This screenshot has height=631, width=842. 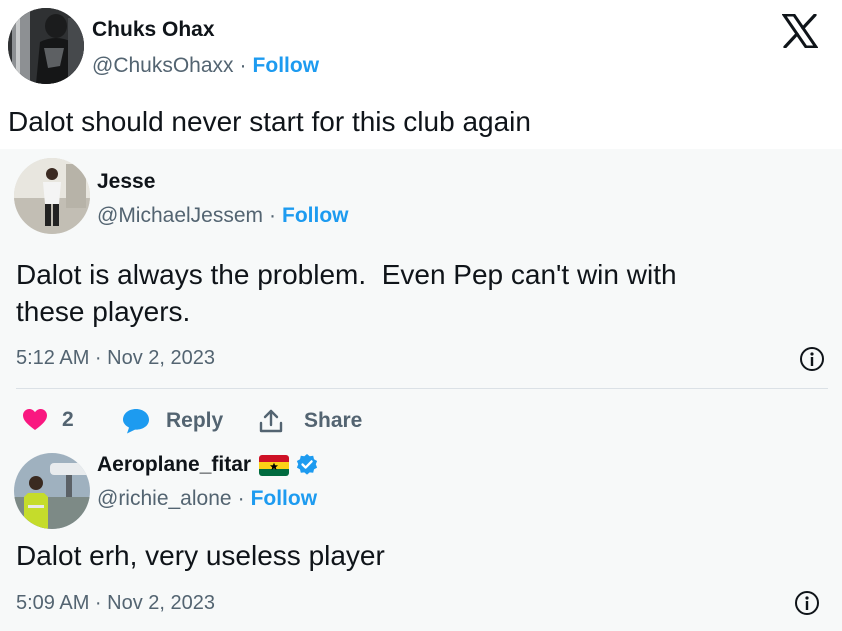 I want to click on ghana-flag-icon, so click(x=274, y=465).